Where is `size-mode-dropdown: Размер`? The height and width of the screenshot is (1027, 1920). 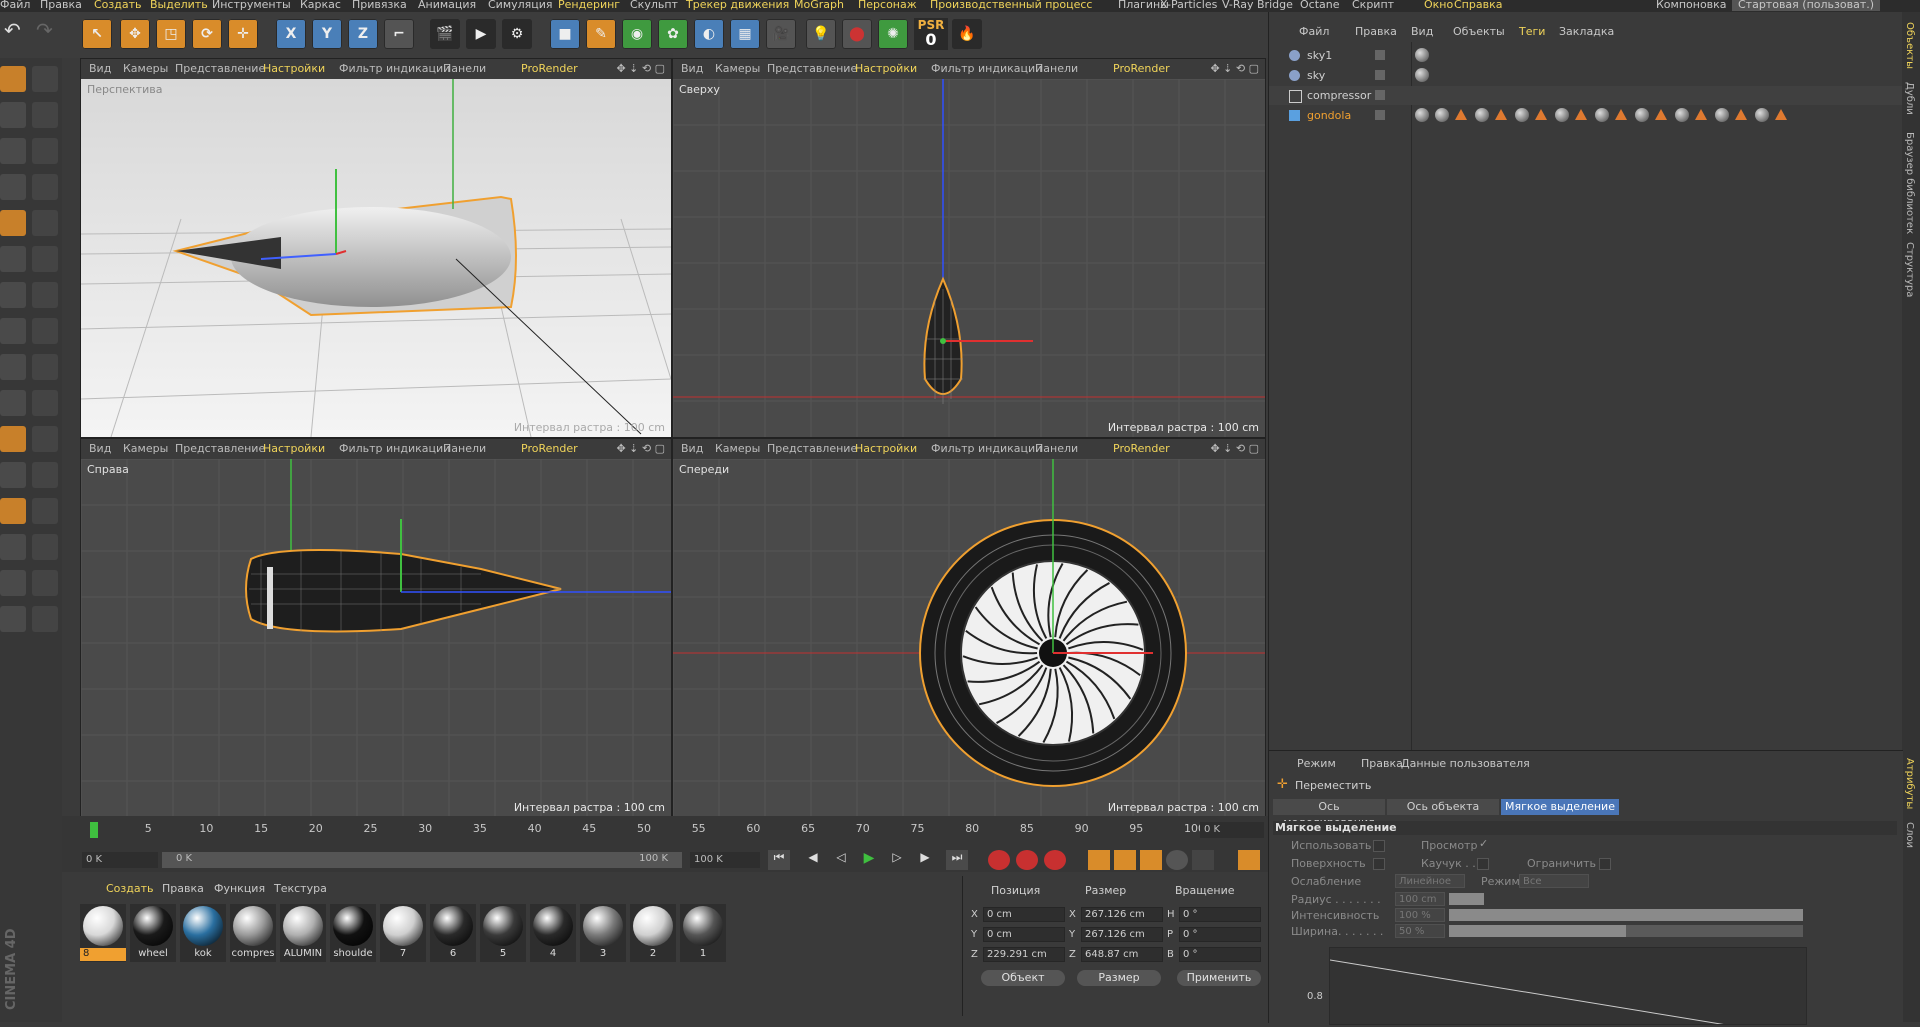 size-mode-dropdown: Размер is located at coordinates (1119, 978).